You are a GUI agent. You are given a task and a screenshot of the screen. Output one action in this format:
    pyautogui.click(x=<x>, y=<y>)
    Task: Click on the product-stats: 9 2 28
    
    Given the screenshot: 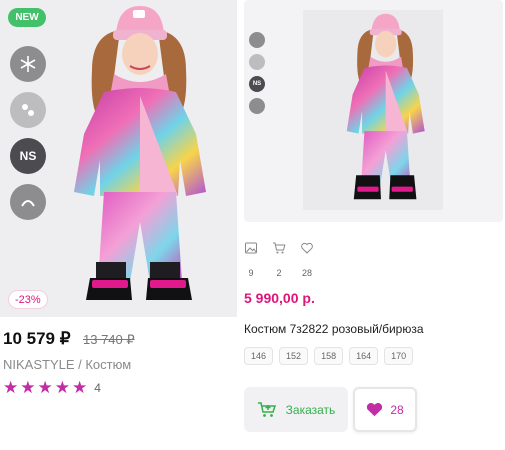 What is the action you would take?
    pyautogui.click(x=279, y=261)
    